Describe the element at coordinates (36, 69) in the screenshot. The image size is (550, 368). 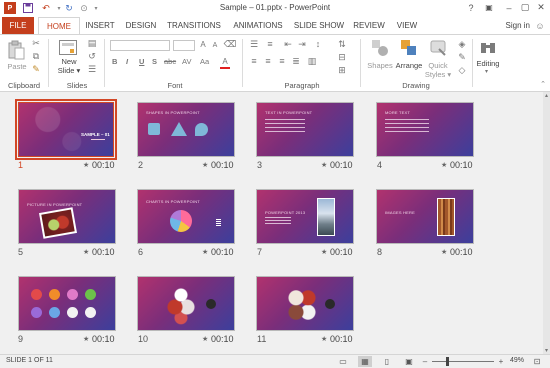
I see `format-painter-icon: ✎` at that location.